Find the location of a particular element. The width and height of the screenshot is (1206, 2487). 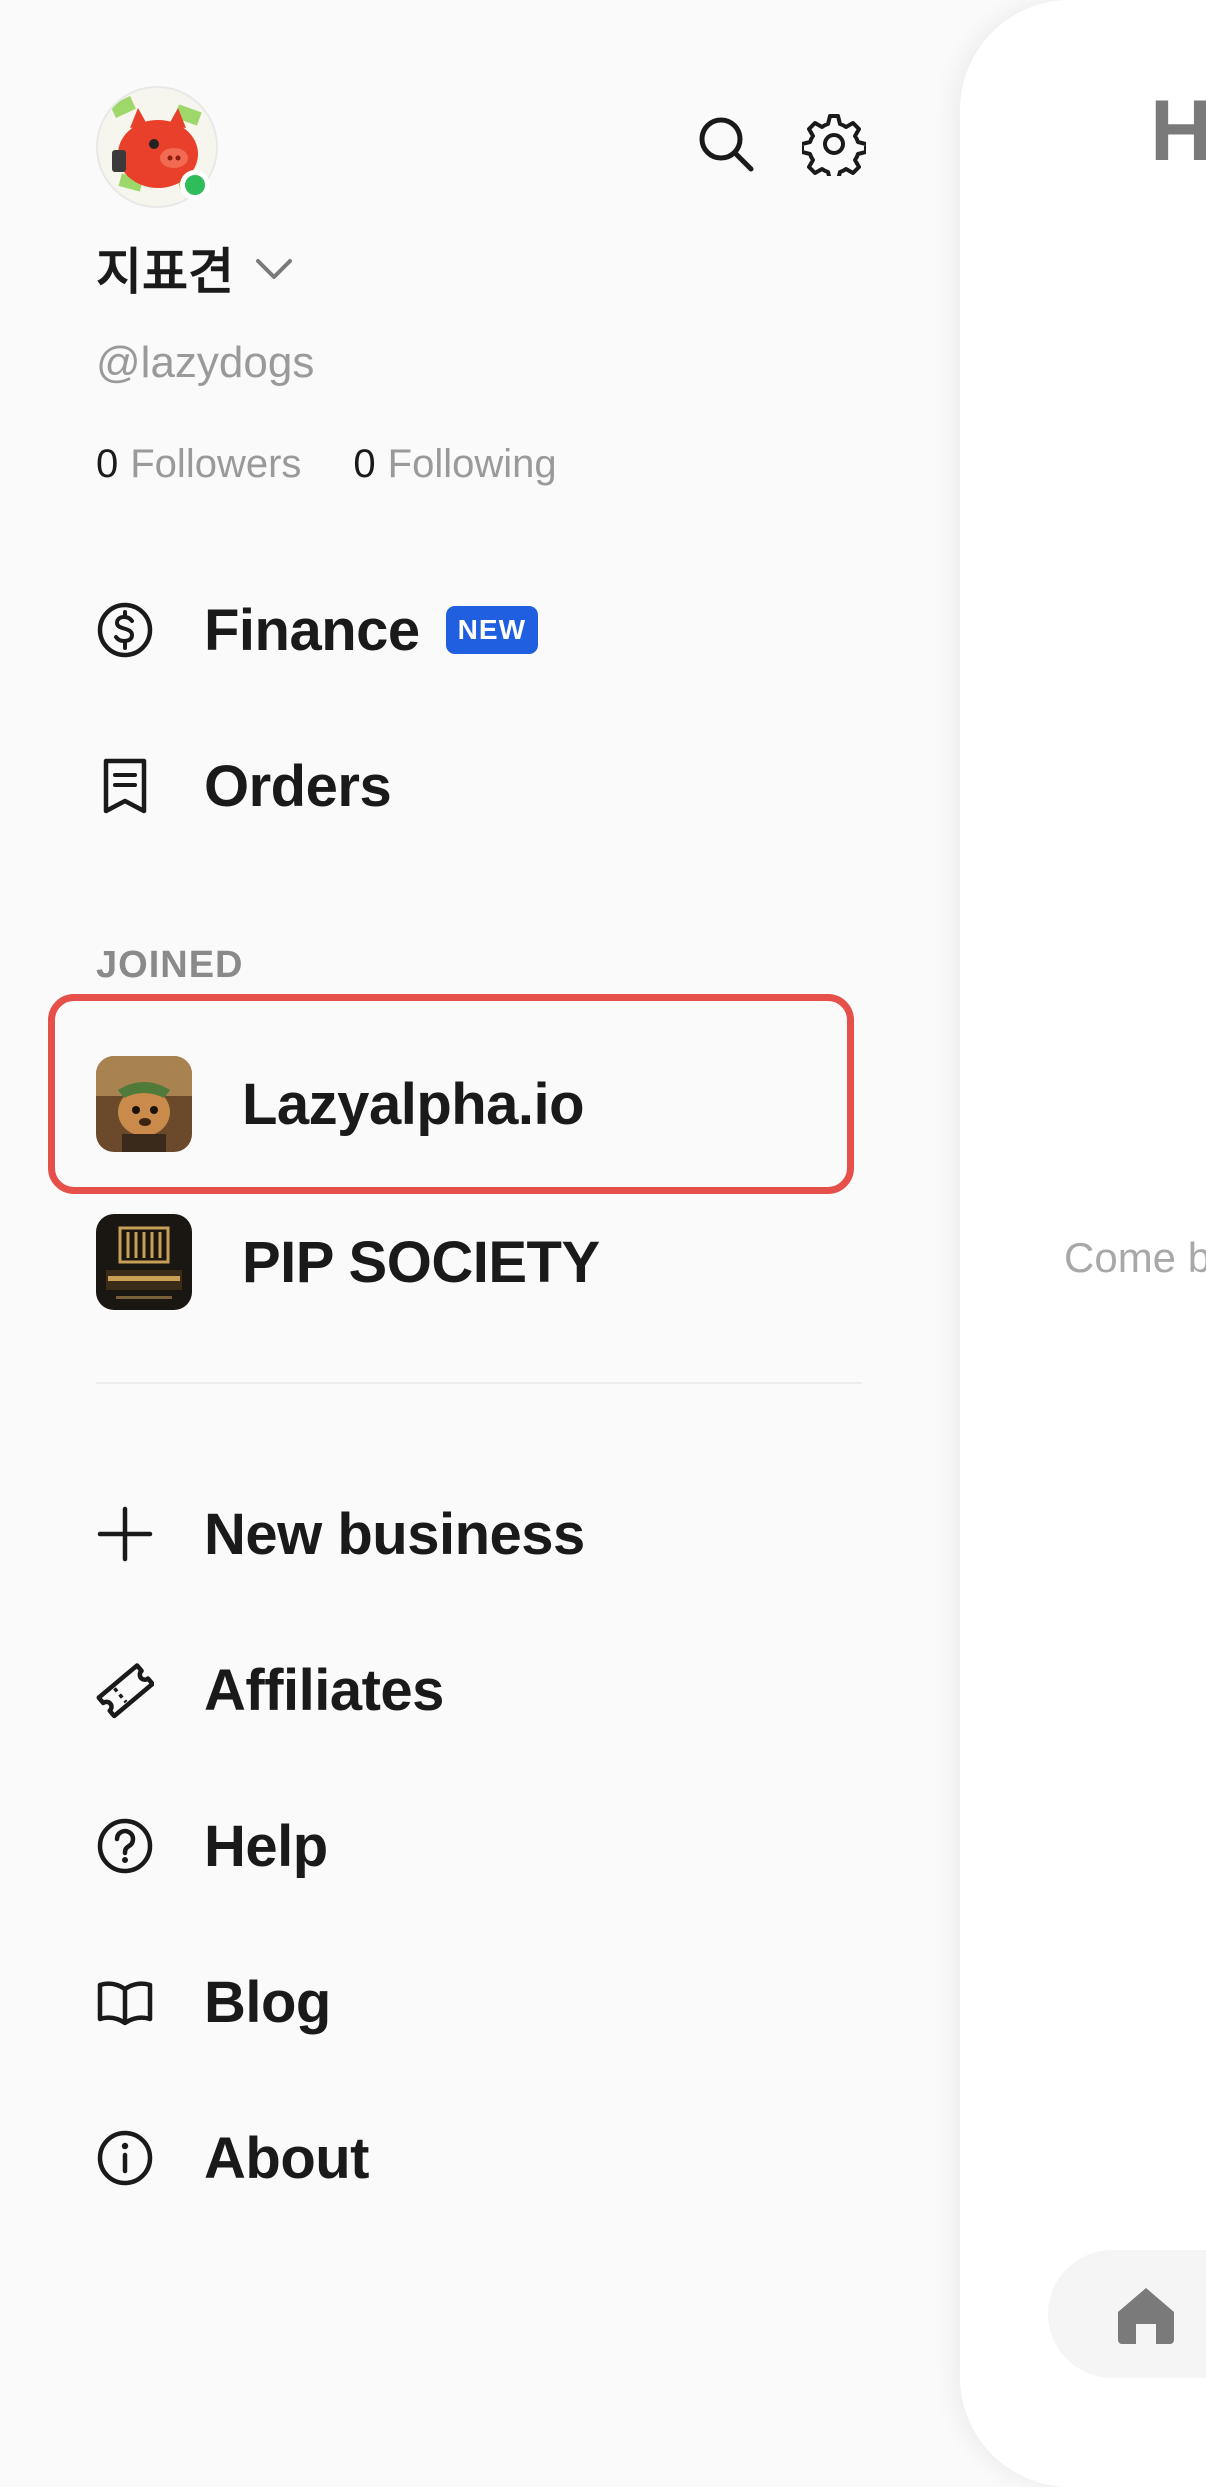

menu-item-label: Help is located at coordinates (266, 1846).